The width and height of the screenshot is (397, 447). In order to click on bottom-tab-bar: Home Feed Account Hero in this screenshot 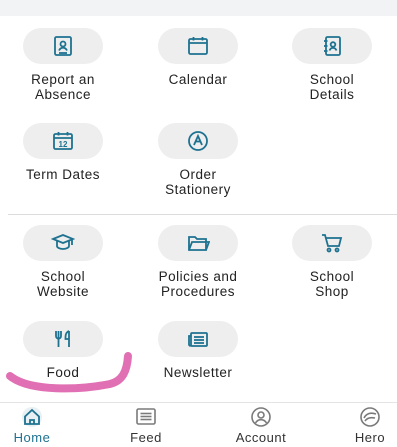, I will do `click(198, 424)`.